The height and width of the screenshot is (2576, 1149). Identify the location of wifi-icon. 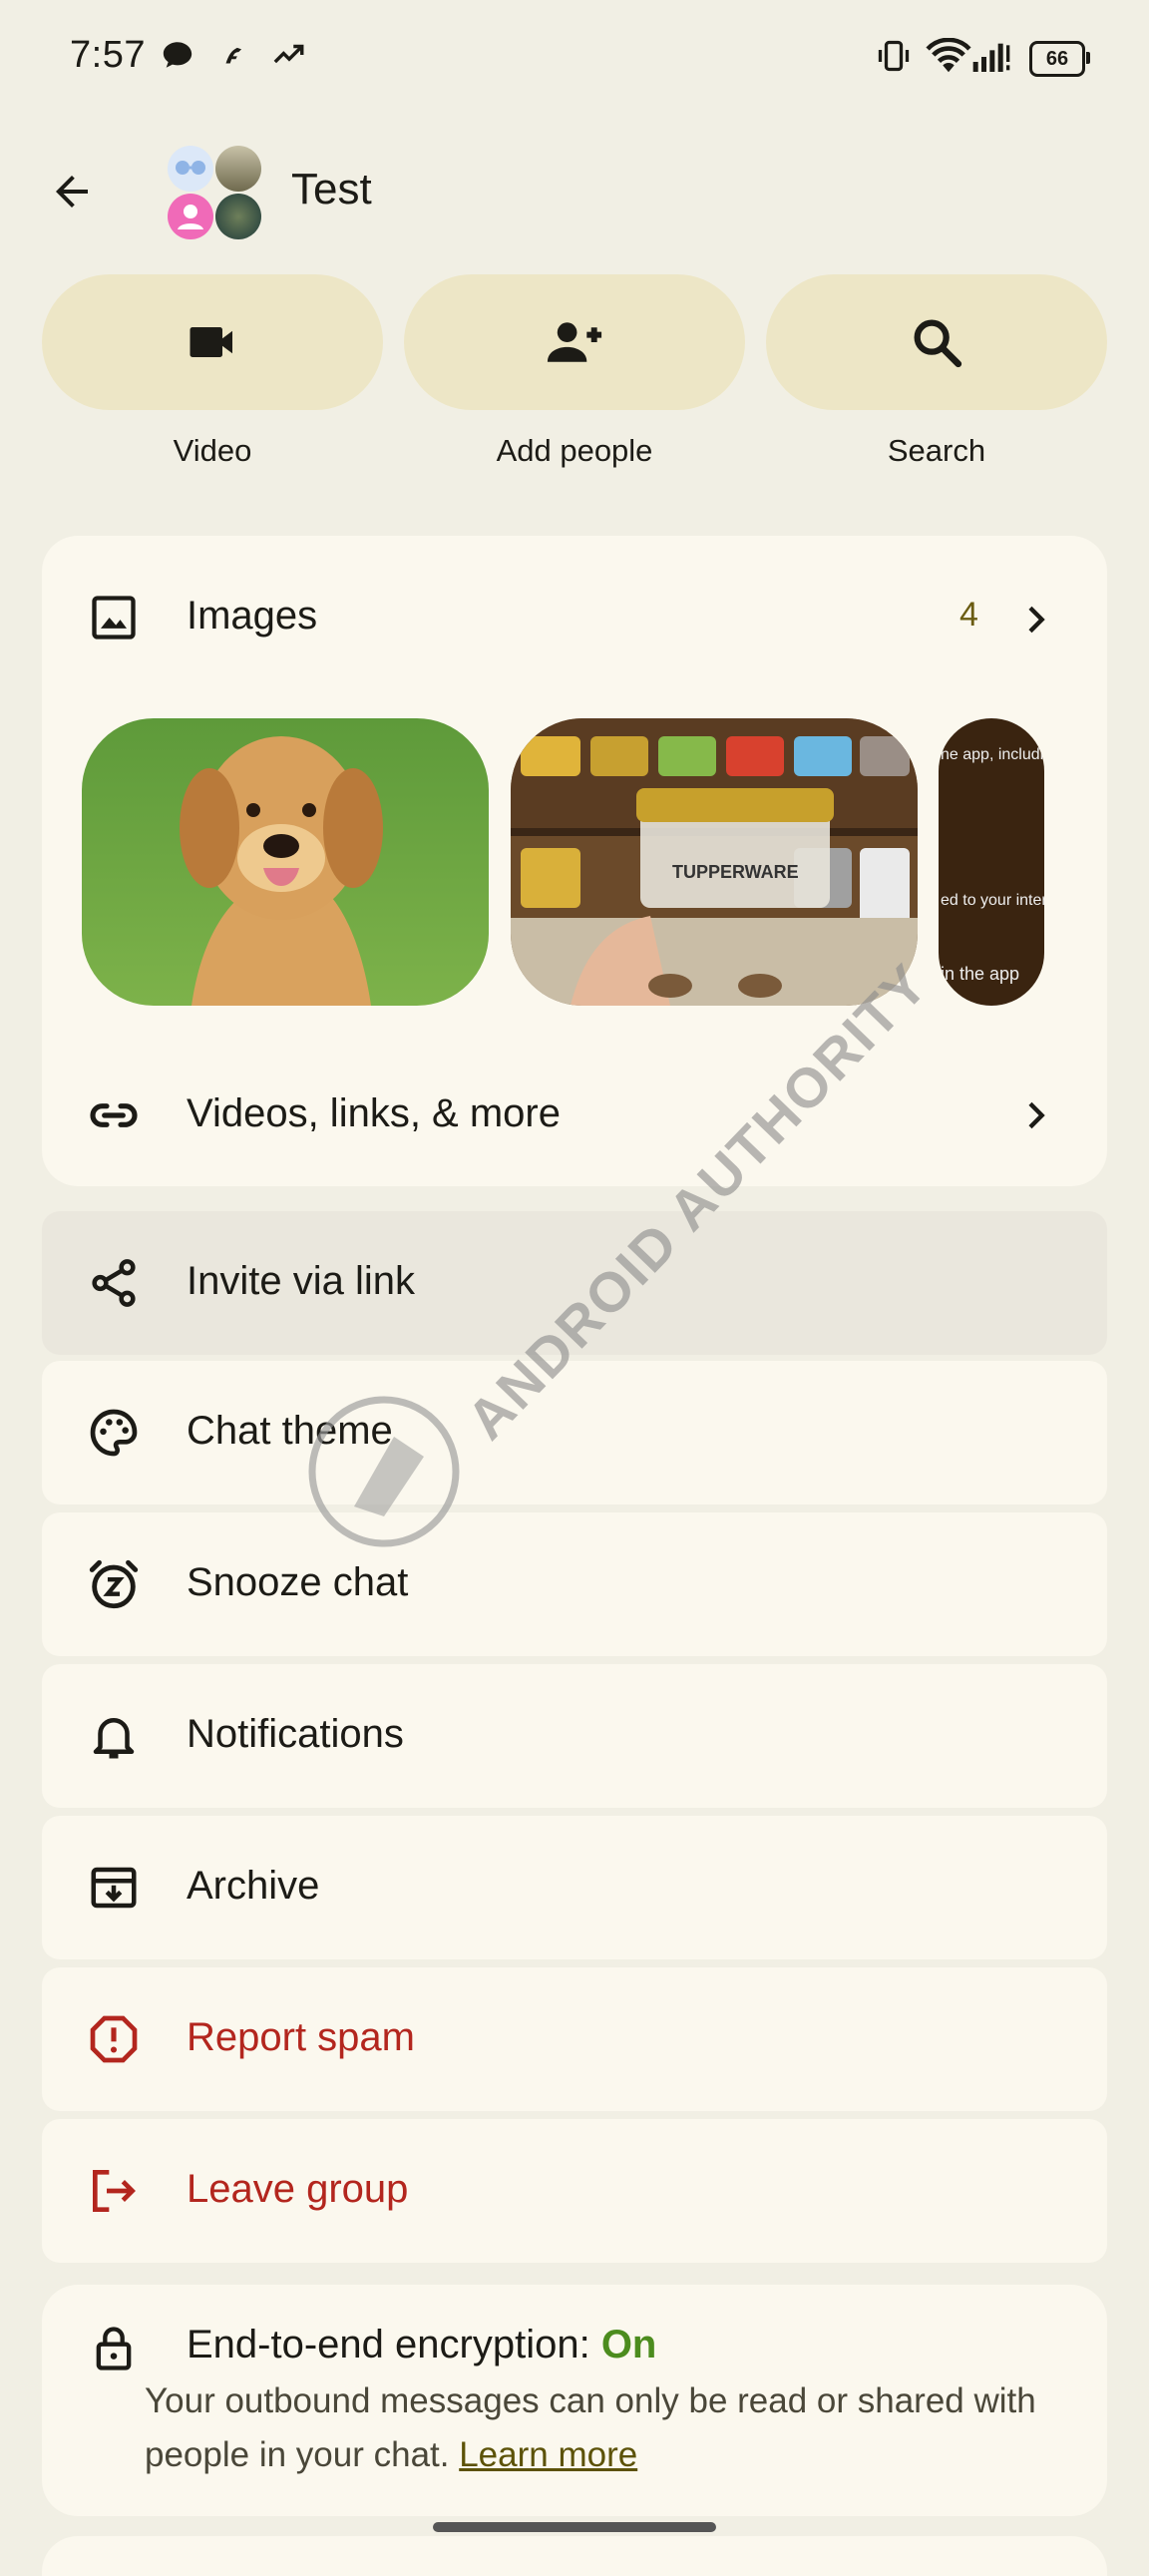
(948, 55).